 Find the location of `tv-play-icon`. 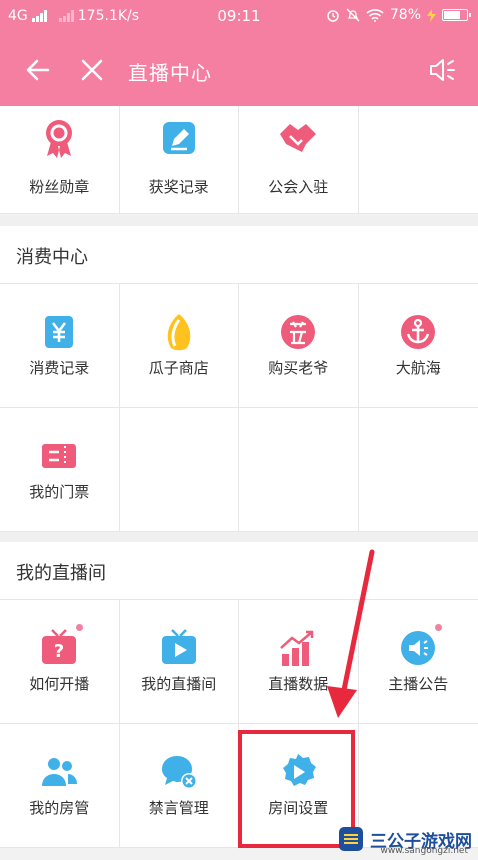

tv-play-icon is located at coordinates (178, 646).